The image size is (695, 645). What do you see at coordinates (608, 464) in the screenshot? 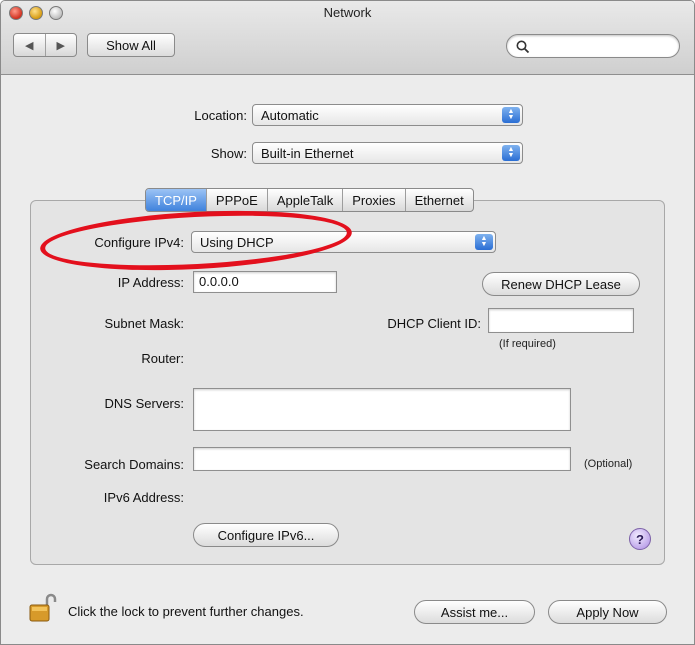
I see `search-domains-hint: (Optional)` at bounding box center [608, 464].